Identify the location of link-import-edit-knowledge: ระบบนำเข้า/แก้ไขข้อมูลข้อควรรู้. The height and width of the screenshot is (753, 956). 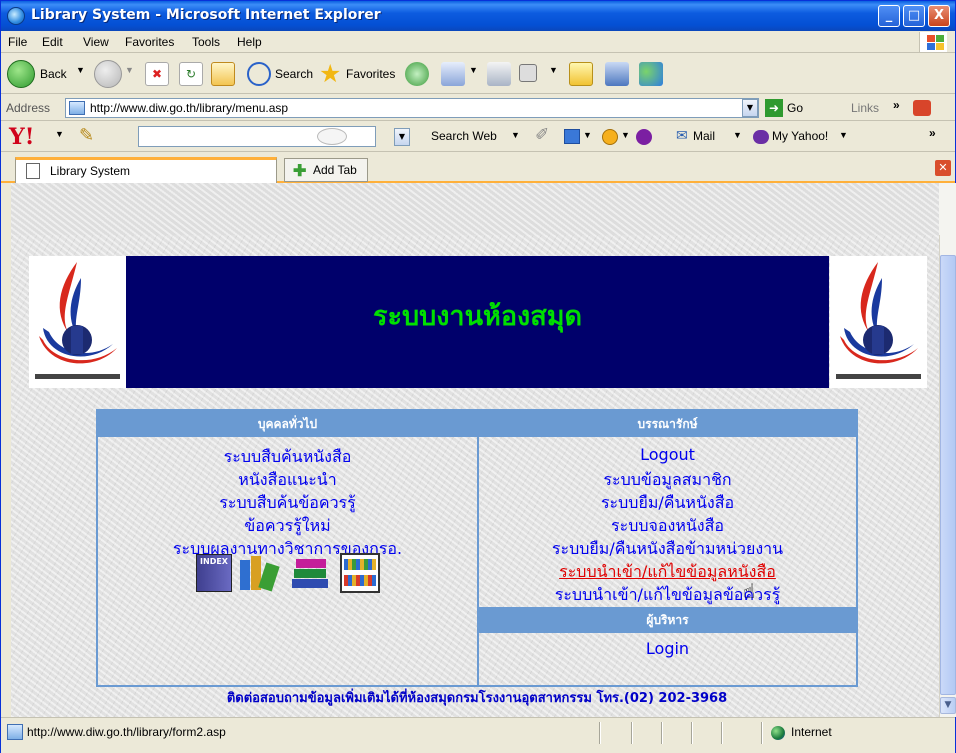
(667, 595).